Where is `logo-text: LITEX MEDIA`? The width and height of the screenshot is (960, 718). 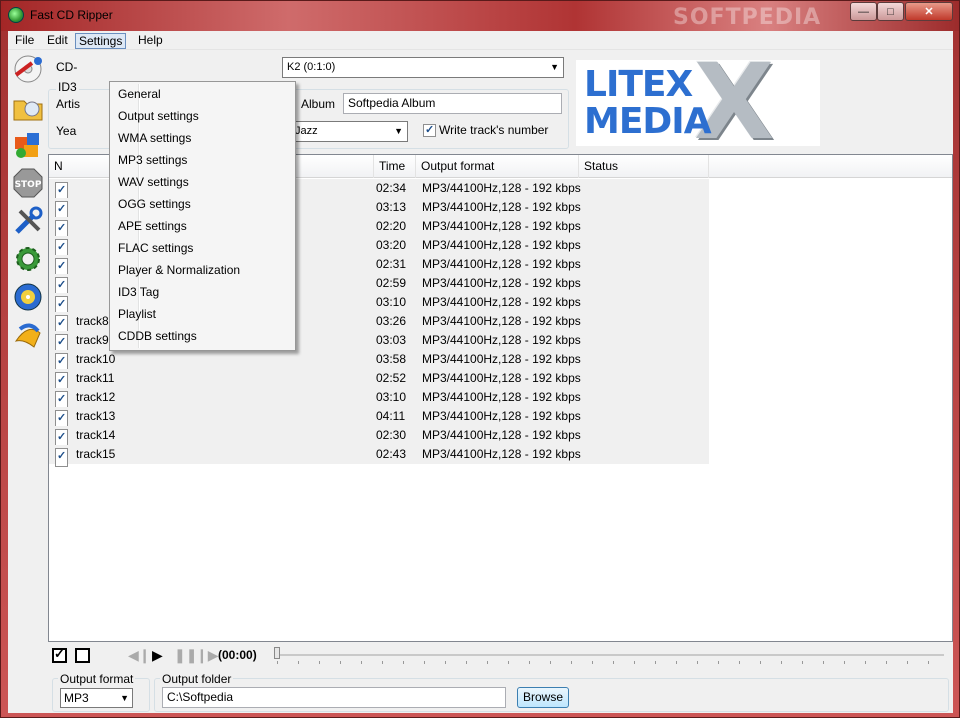
logo-text: LITEX MEDIA is located at coordinates (648, 102).